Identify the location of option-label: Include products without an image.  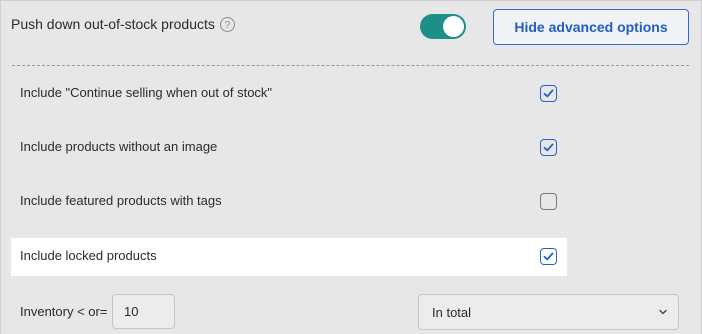
(119, 146).